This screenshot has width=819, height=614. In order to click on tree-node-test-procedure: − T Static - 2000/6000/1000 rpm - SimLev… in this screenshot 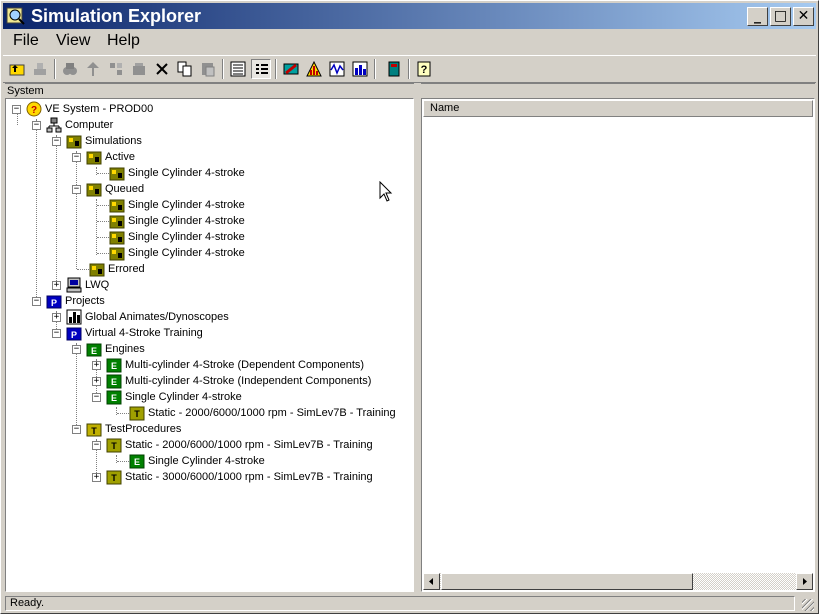, I will do `click(232, 445)`.